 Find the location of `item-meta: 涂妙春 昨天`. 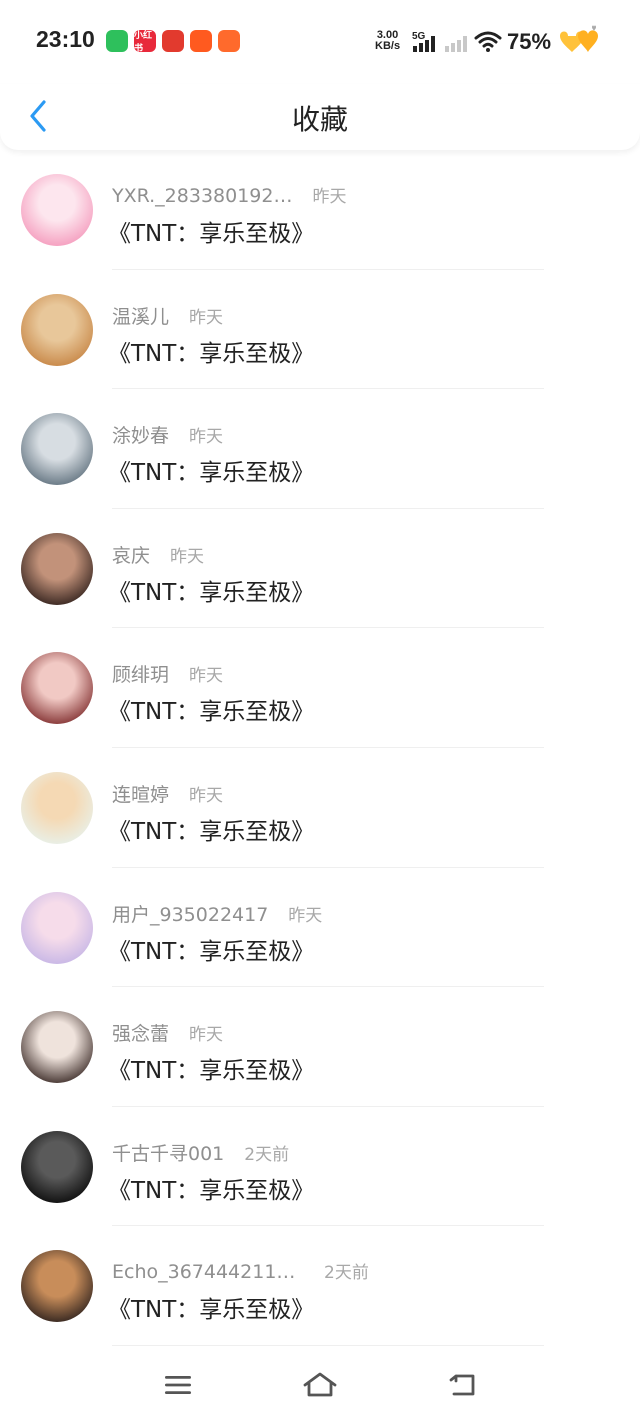

item-meta: 涂妙春 昨天 is located at coordinates (167, 434).